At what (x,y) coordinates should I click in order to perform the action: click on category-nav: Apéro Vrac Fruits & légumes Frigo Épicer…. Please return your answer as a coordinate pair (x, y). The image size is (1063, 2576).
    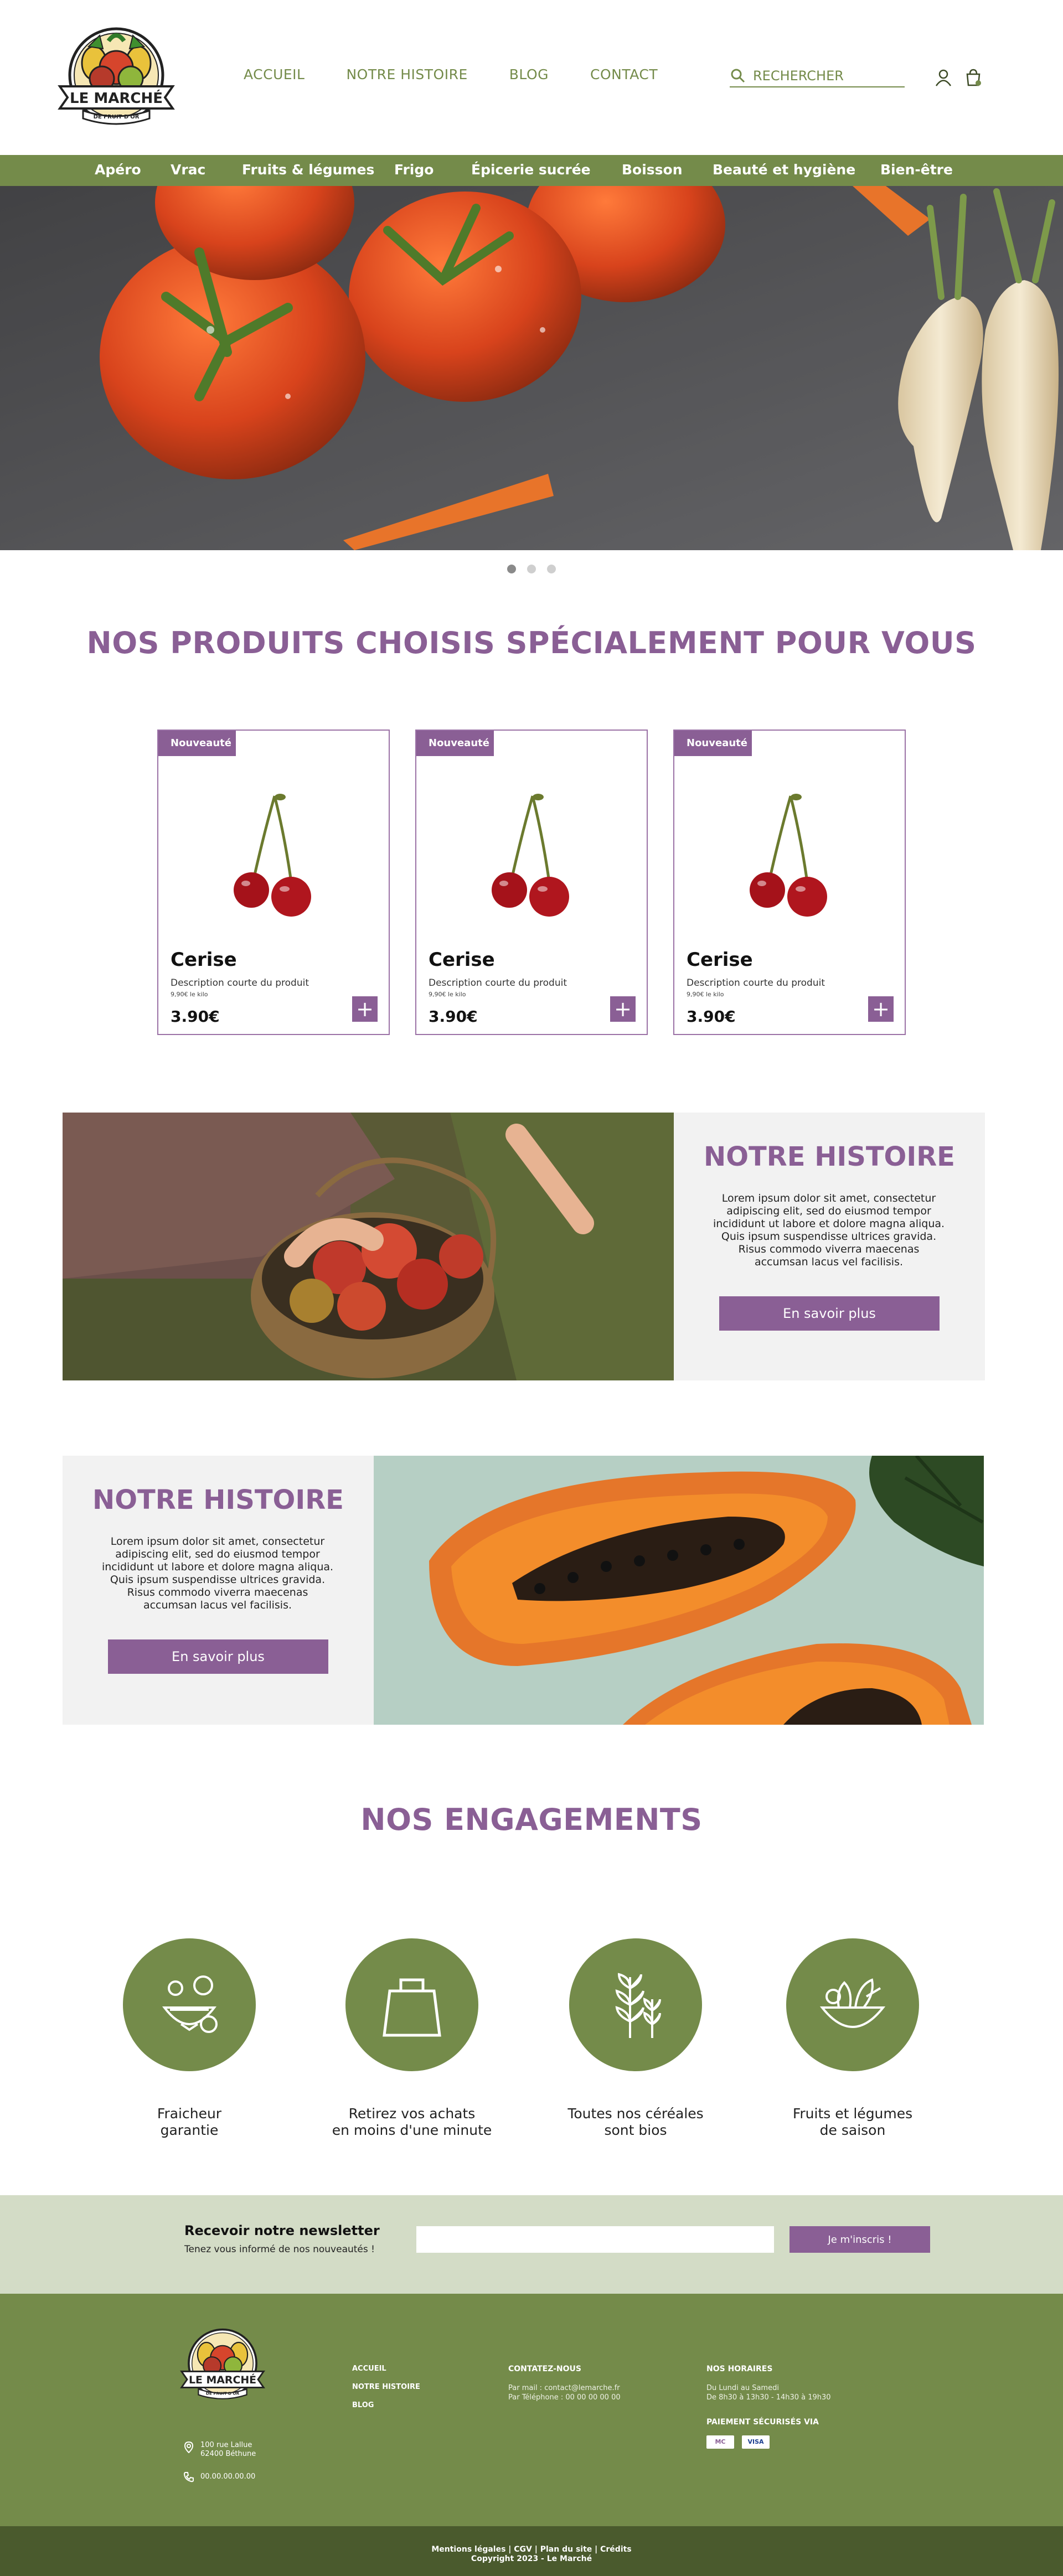
    Looking at the image, I should click on (531, 170).